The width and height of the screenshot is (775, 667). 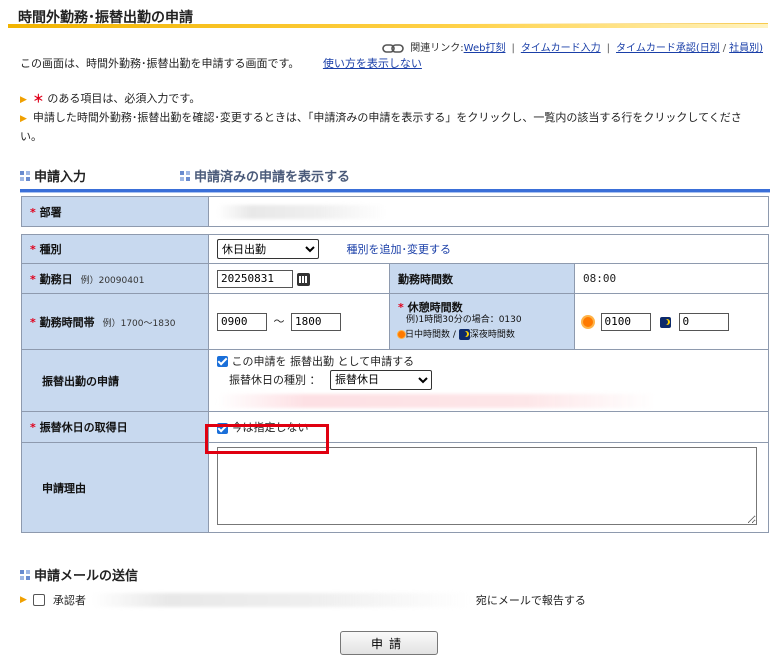 I want to click on break-night-input, so click(x=703, y=321).